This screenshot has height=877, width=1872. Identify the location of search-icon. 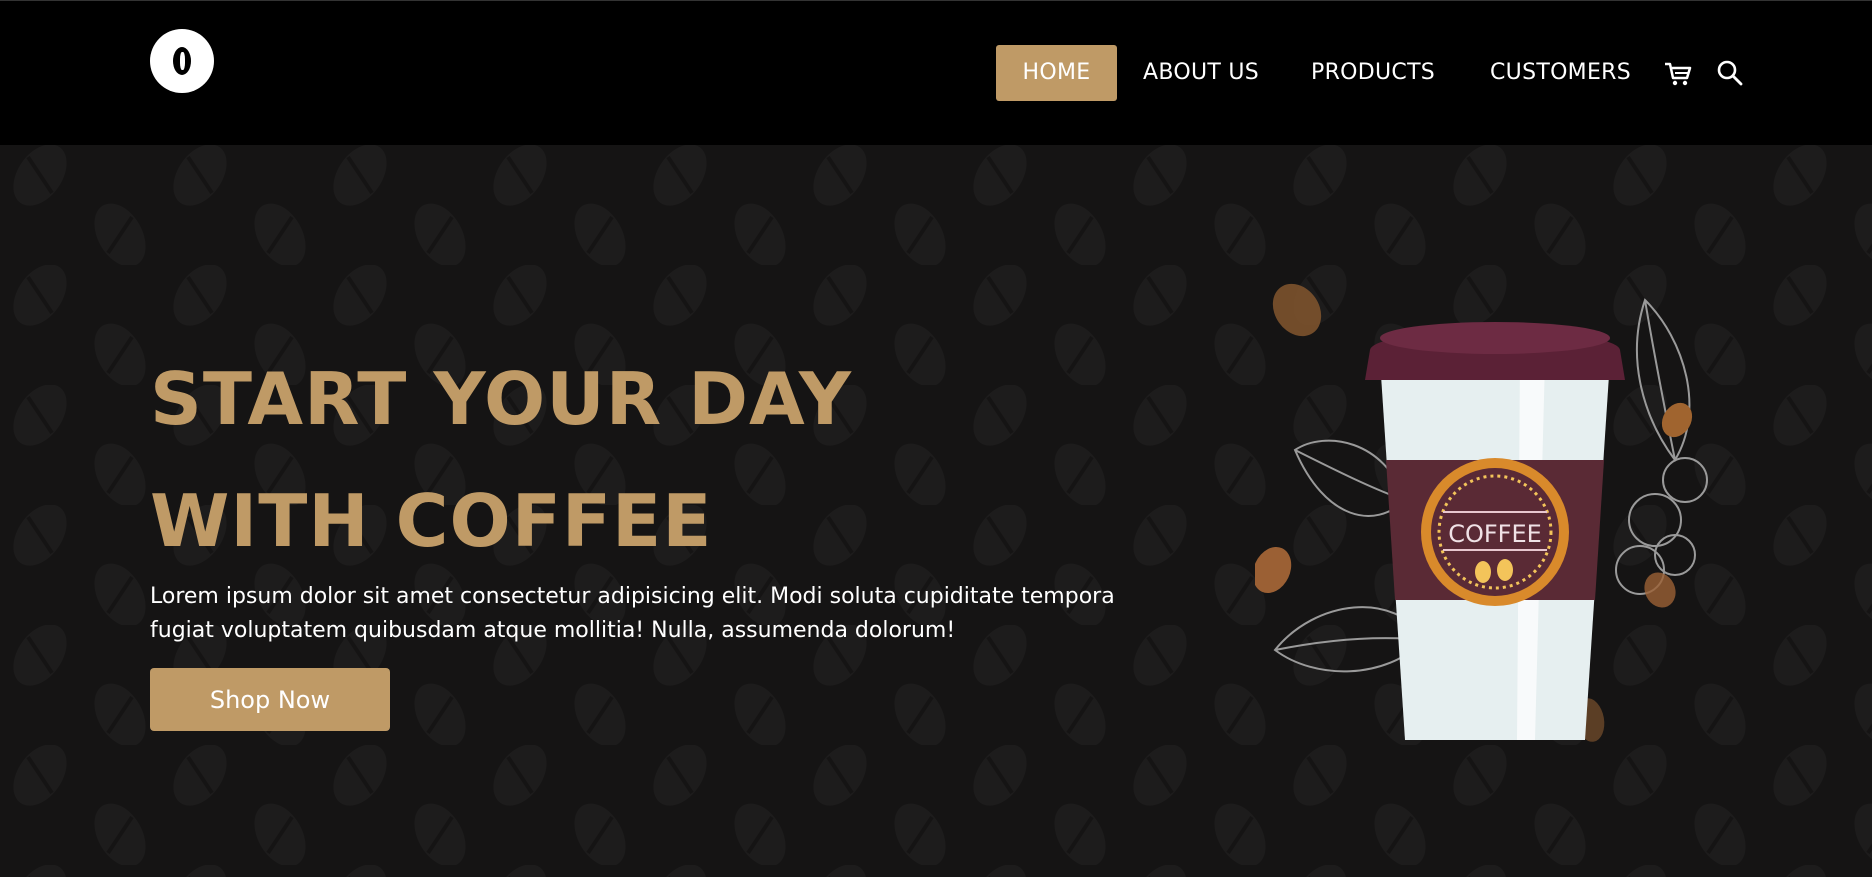
(1731, 74).